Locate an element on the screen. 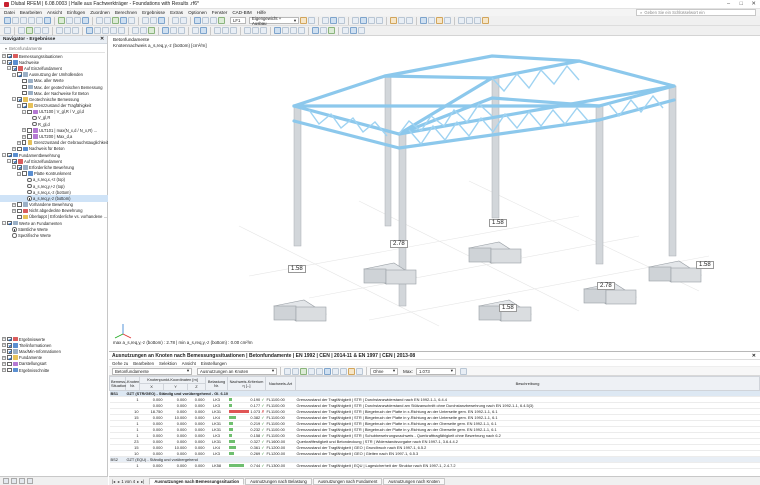 Image resolution: width=760 pixels, height=485 pixels. last-page-icon: ▸| is located at coordinates (142, 481).